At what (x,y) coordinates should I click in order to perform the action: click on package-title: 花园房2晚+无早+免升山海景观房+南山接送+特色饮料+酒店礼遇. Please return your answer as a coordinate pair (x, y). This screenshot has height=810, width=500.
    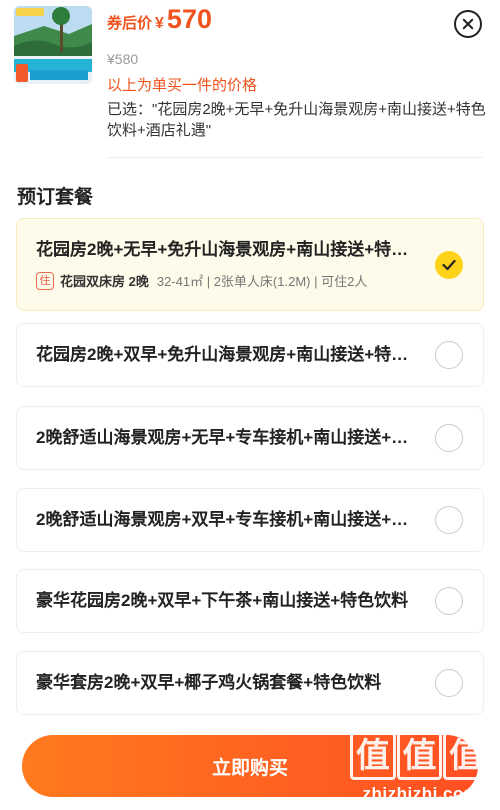
    Looking at the image, I should click on (228, 249).